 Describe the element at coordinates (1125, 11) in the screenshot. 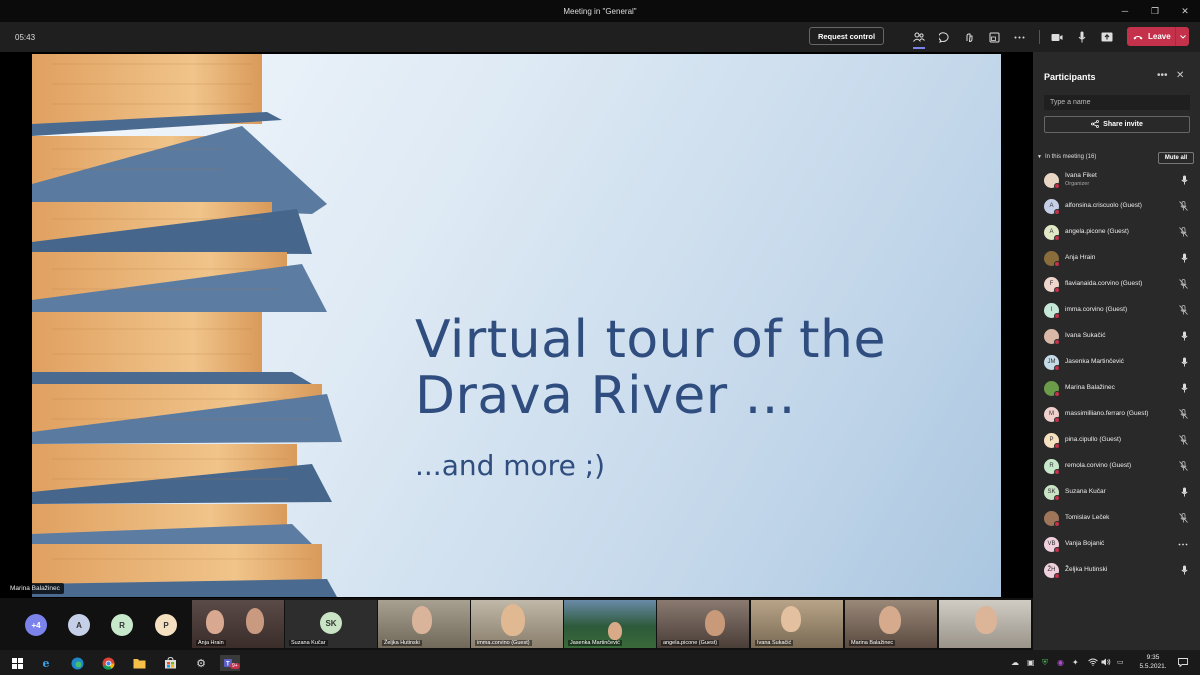

I see `minimize-icon: ─` at that location.